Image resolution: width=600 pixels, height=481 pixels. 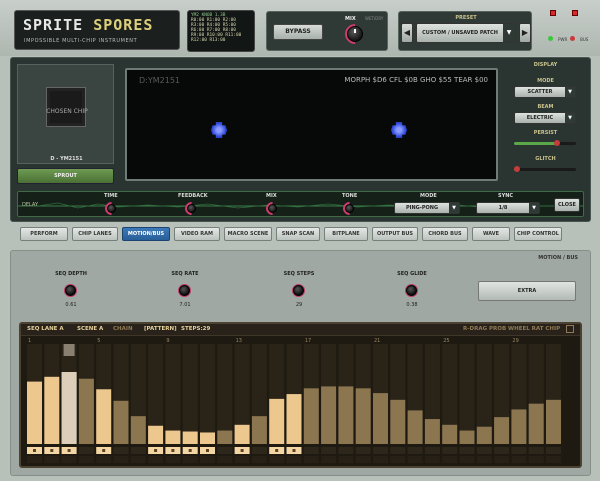 What do you see at coordinates (445, 234) in the screenshot?
I see `tab-chord-bus: CHORD BUS` at bounding box center [445, 234].